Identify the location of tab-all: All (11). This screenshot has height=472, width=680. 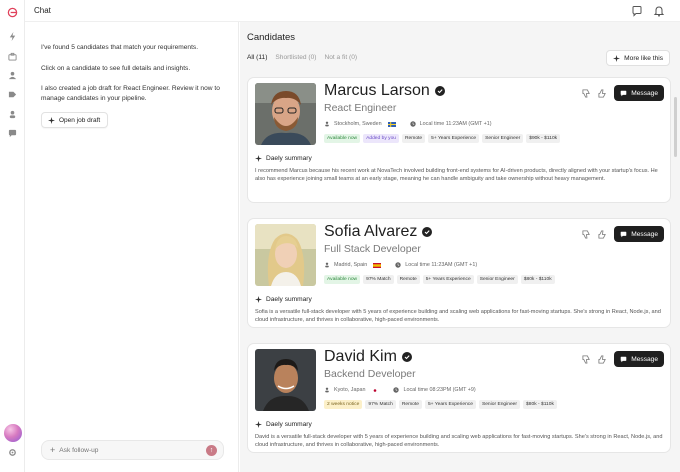
(257, 57).